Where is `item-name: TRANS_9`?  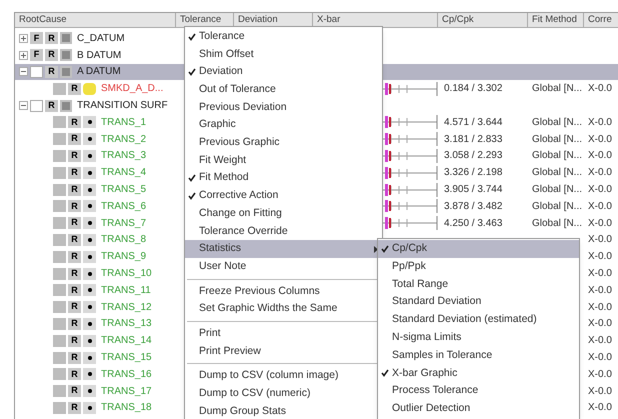
item-name: TRANS_9 is located at coordinates (123, 257).